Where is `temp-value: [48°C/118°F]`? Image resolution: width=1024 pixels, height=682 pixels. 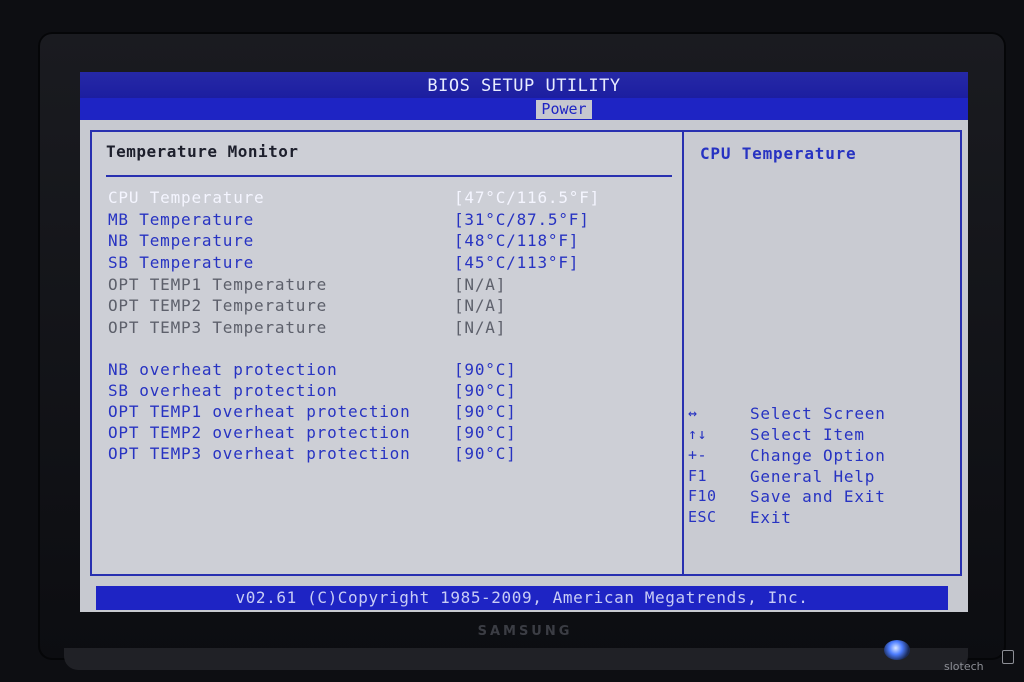
temp-value: [48°C/118°F] is located at coordinates (517, 240).